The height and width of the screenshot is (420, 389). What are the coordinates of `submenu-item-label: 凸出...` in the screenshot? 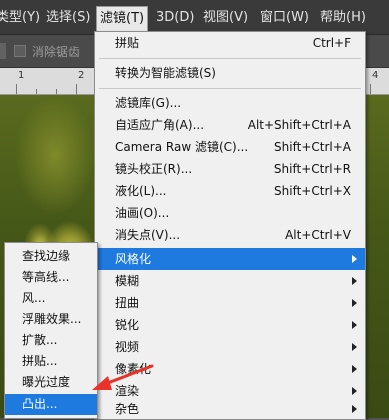 It's located at (40, 404).